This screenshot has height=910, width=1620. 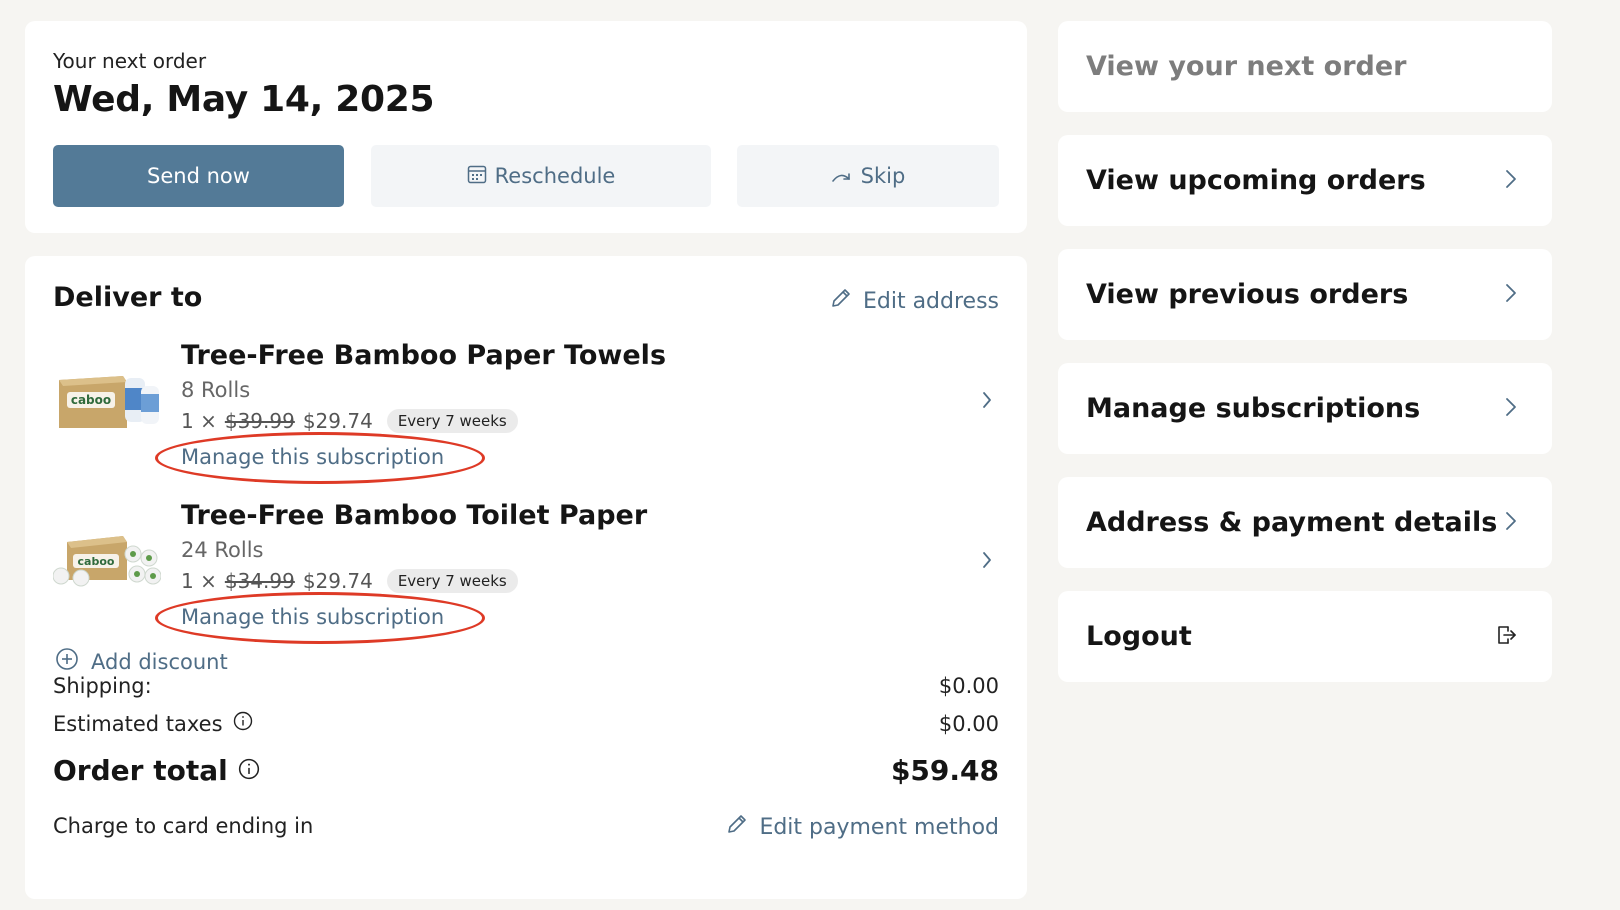 What do you see at coordinates (1247, 294) in the screenshot?
I see `nav-label: View previous orders` at bounding box center [1247, 294].